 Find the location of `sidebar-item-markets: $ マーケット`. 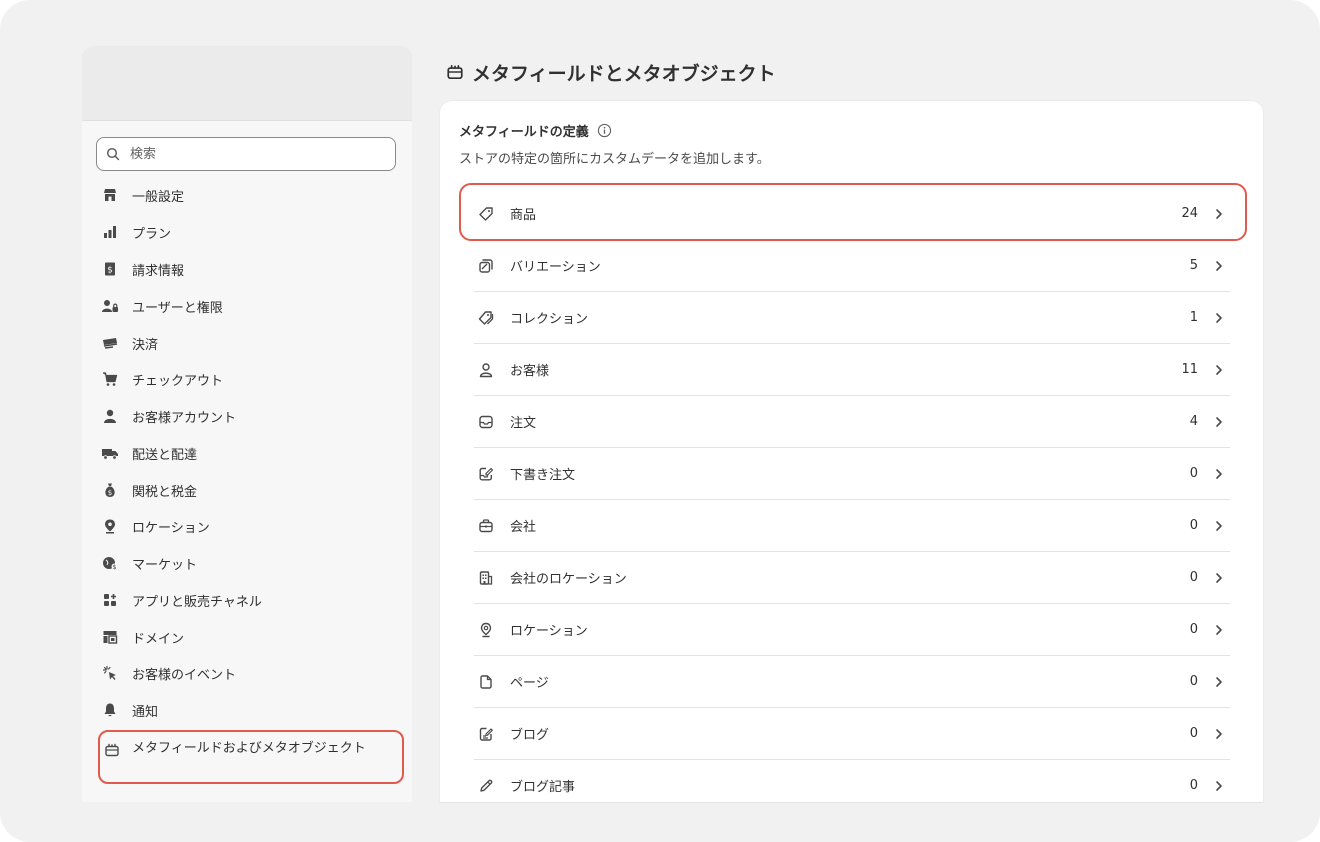

sidebar-item-markets: $ マーケット is located at coordinates (248, 563).